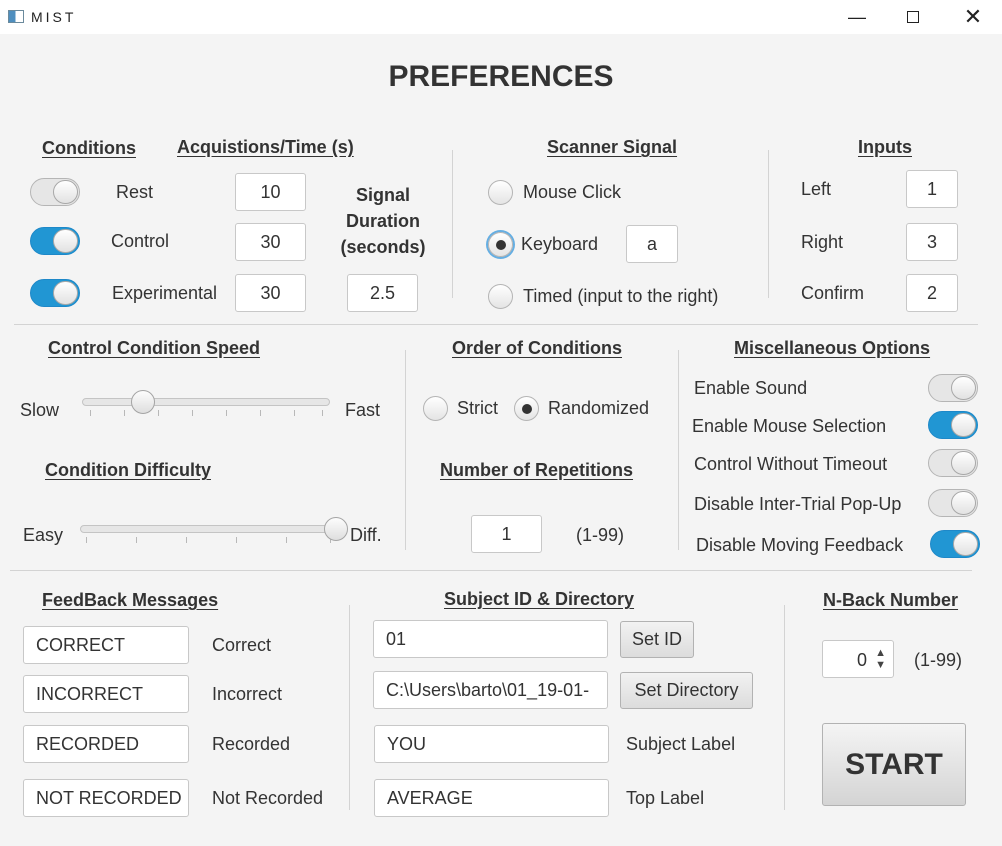 The width and height of the screenshot is (1002, 846). Describe the element at coordinates (537, 348) in the screenshot. I see `order-heading: Order of Conditions` at that location.